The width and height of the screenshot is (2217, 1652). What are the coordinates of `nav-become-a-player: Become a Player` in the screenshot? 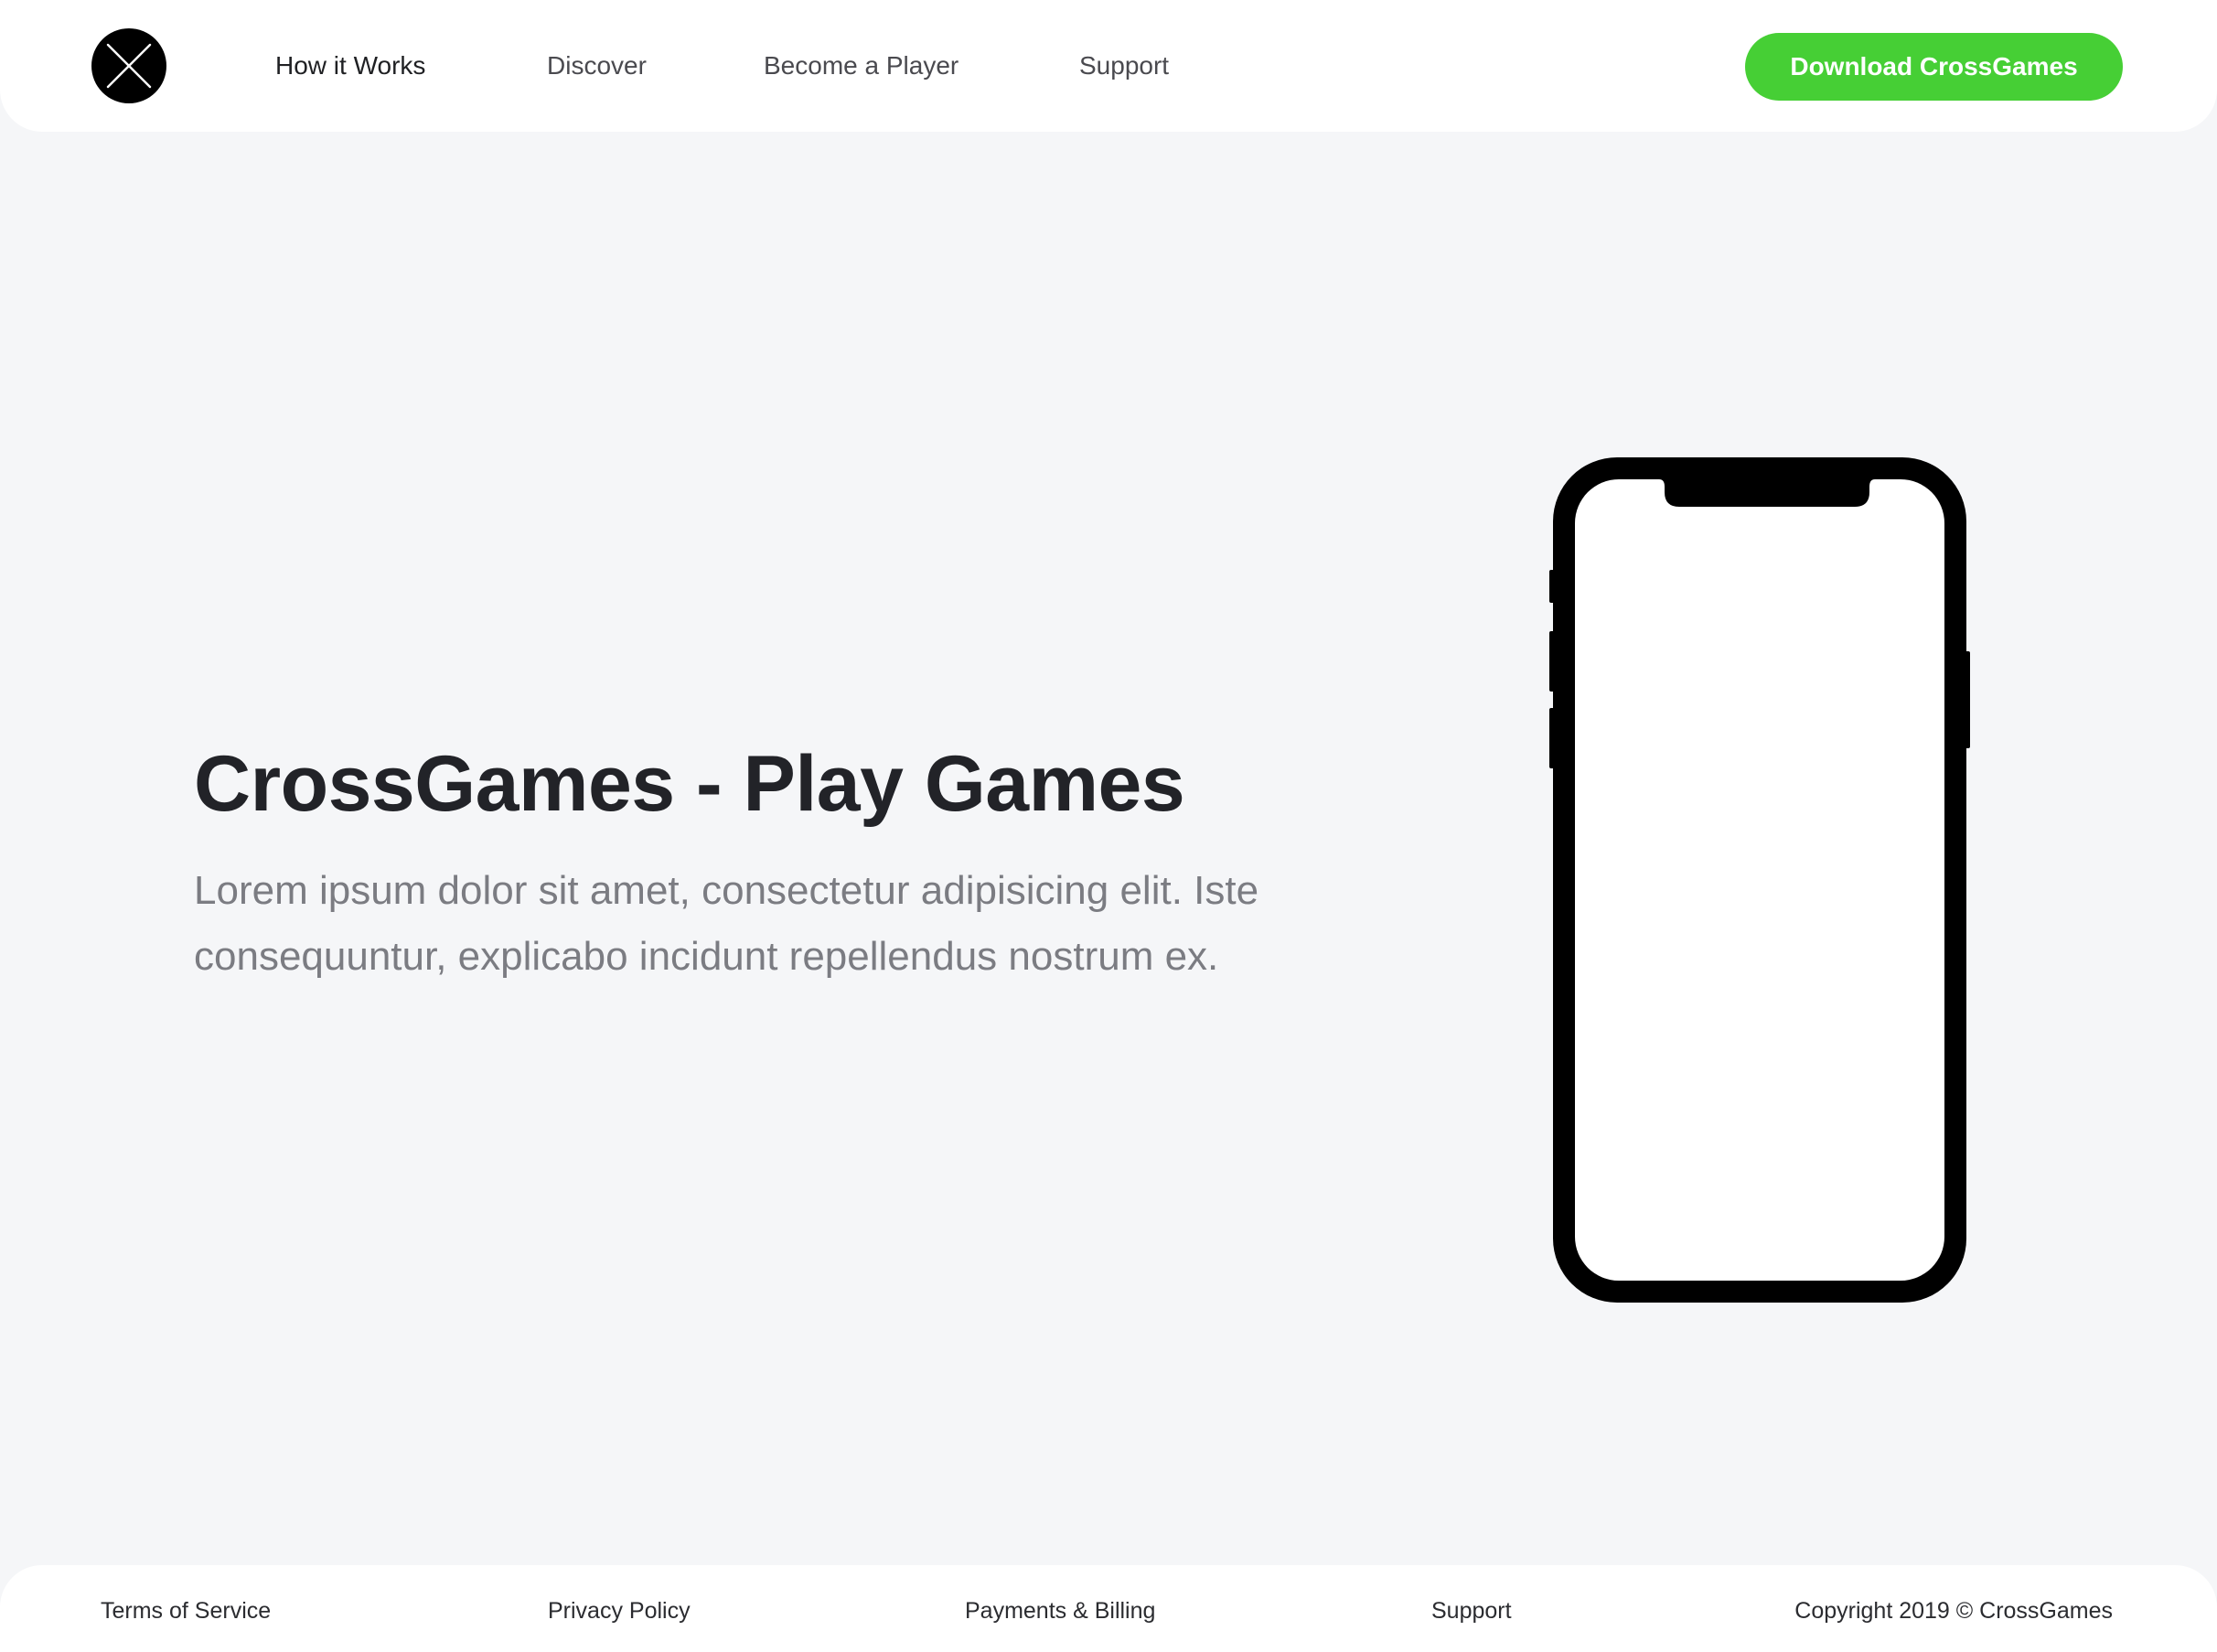 It's located at (861, 66).